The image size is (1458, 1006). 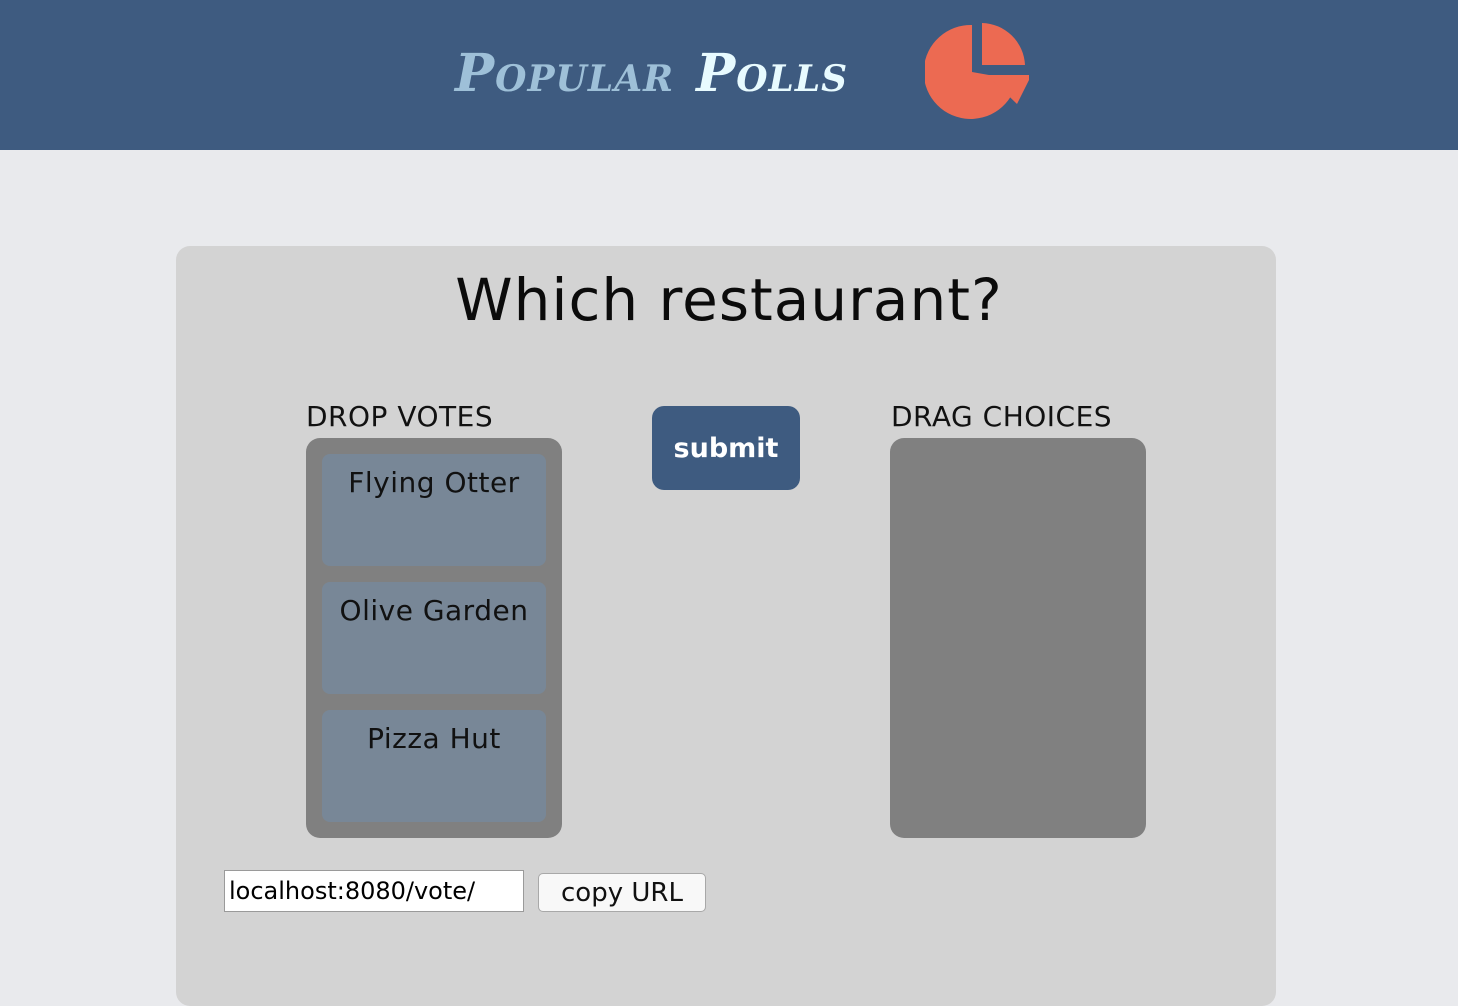 I want to click on vote-item-label: Flying Otter, so click(x=434, y=482).